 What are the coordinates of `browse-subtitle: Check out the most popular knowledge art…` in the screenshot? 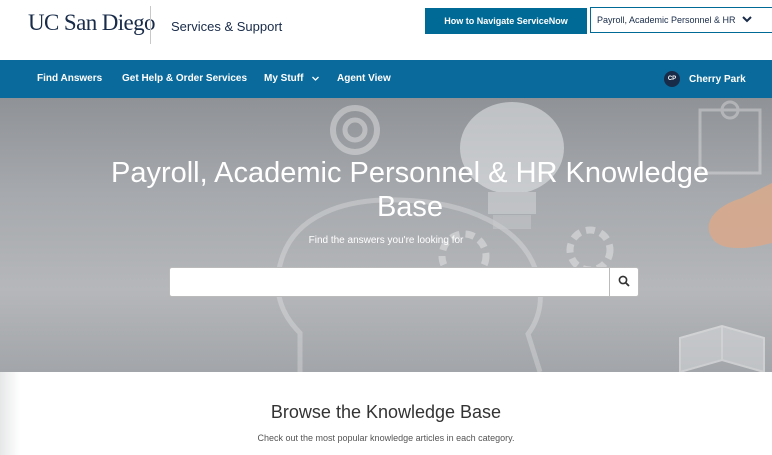 It's located at (386, 438).